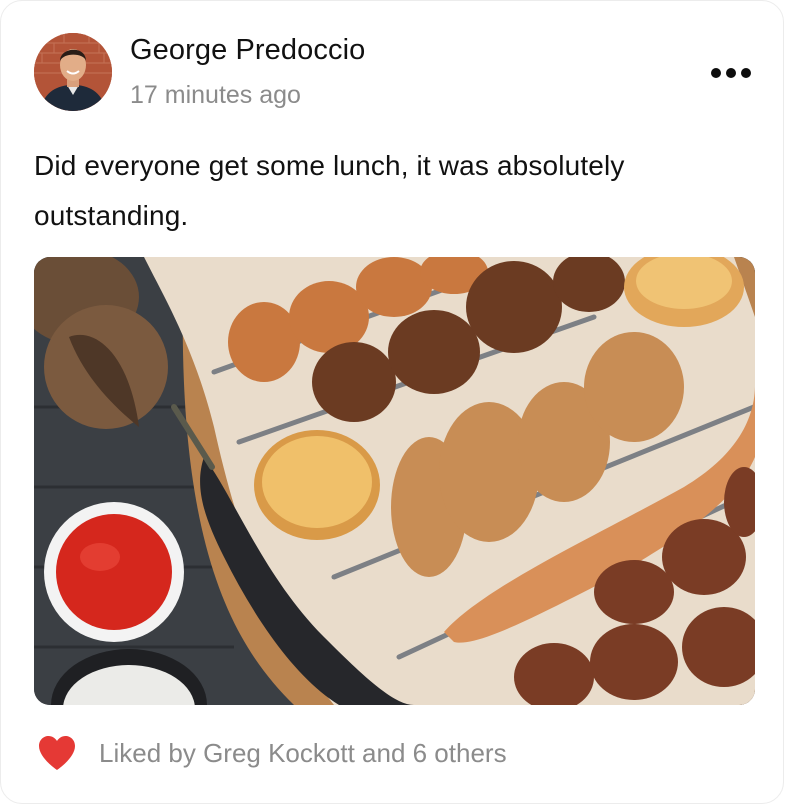  I want to click on more-horizontal-icon, so click(716, 73).